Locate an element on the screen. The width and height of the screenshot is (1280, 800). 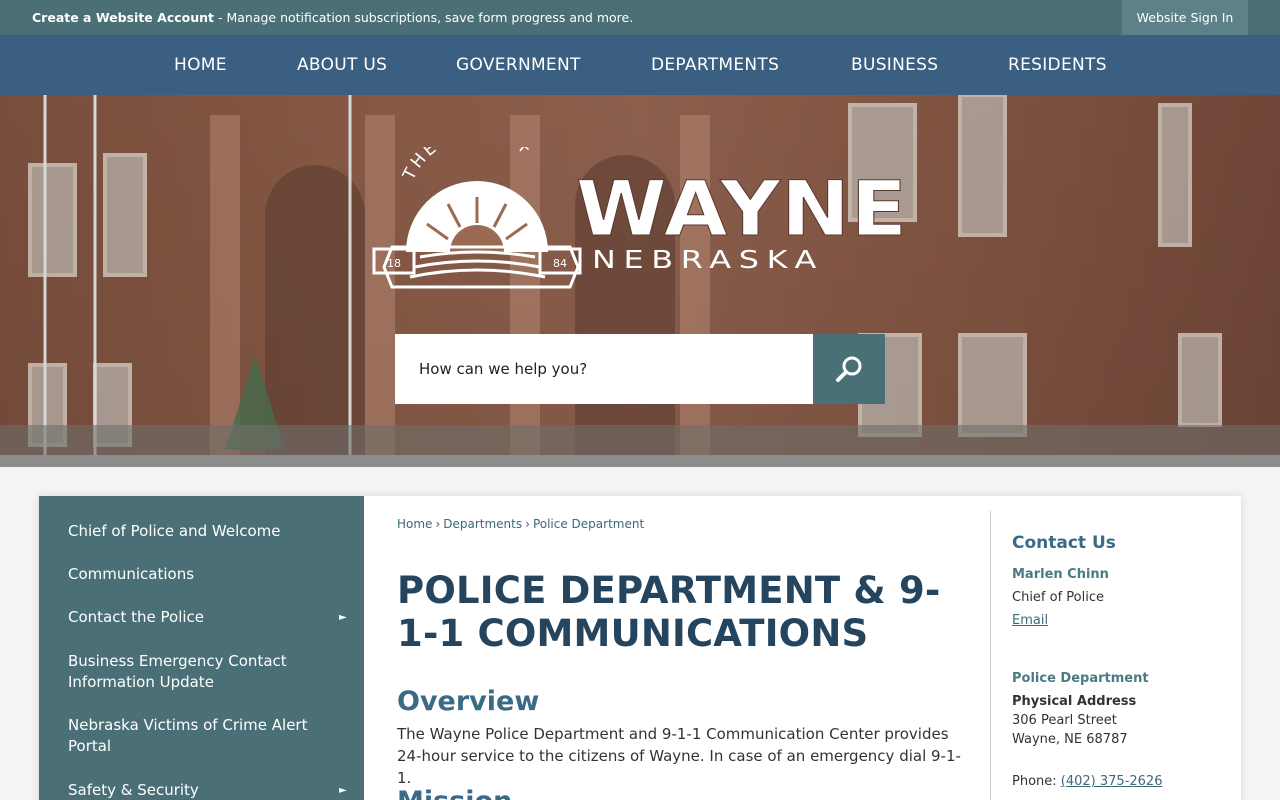
page-title: POLICE DEPARTMENT & 9-1-1 COMMUNICATIONS is located at coordinates (669, 612).